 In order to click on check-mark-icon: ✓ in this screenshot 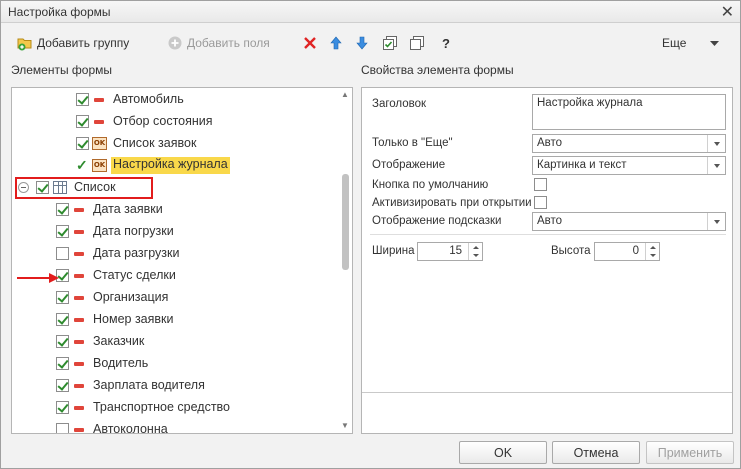, I will do `click(82, 165)`.